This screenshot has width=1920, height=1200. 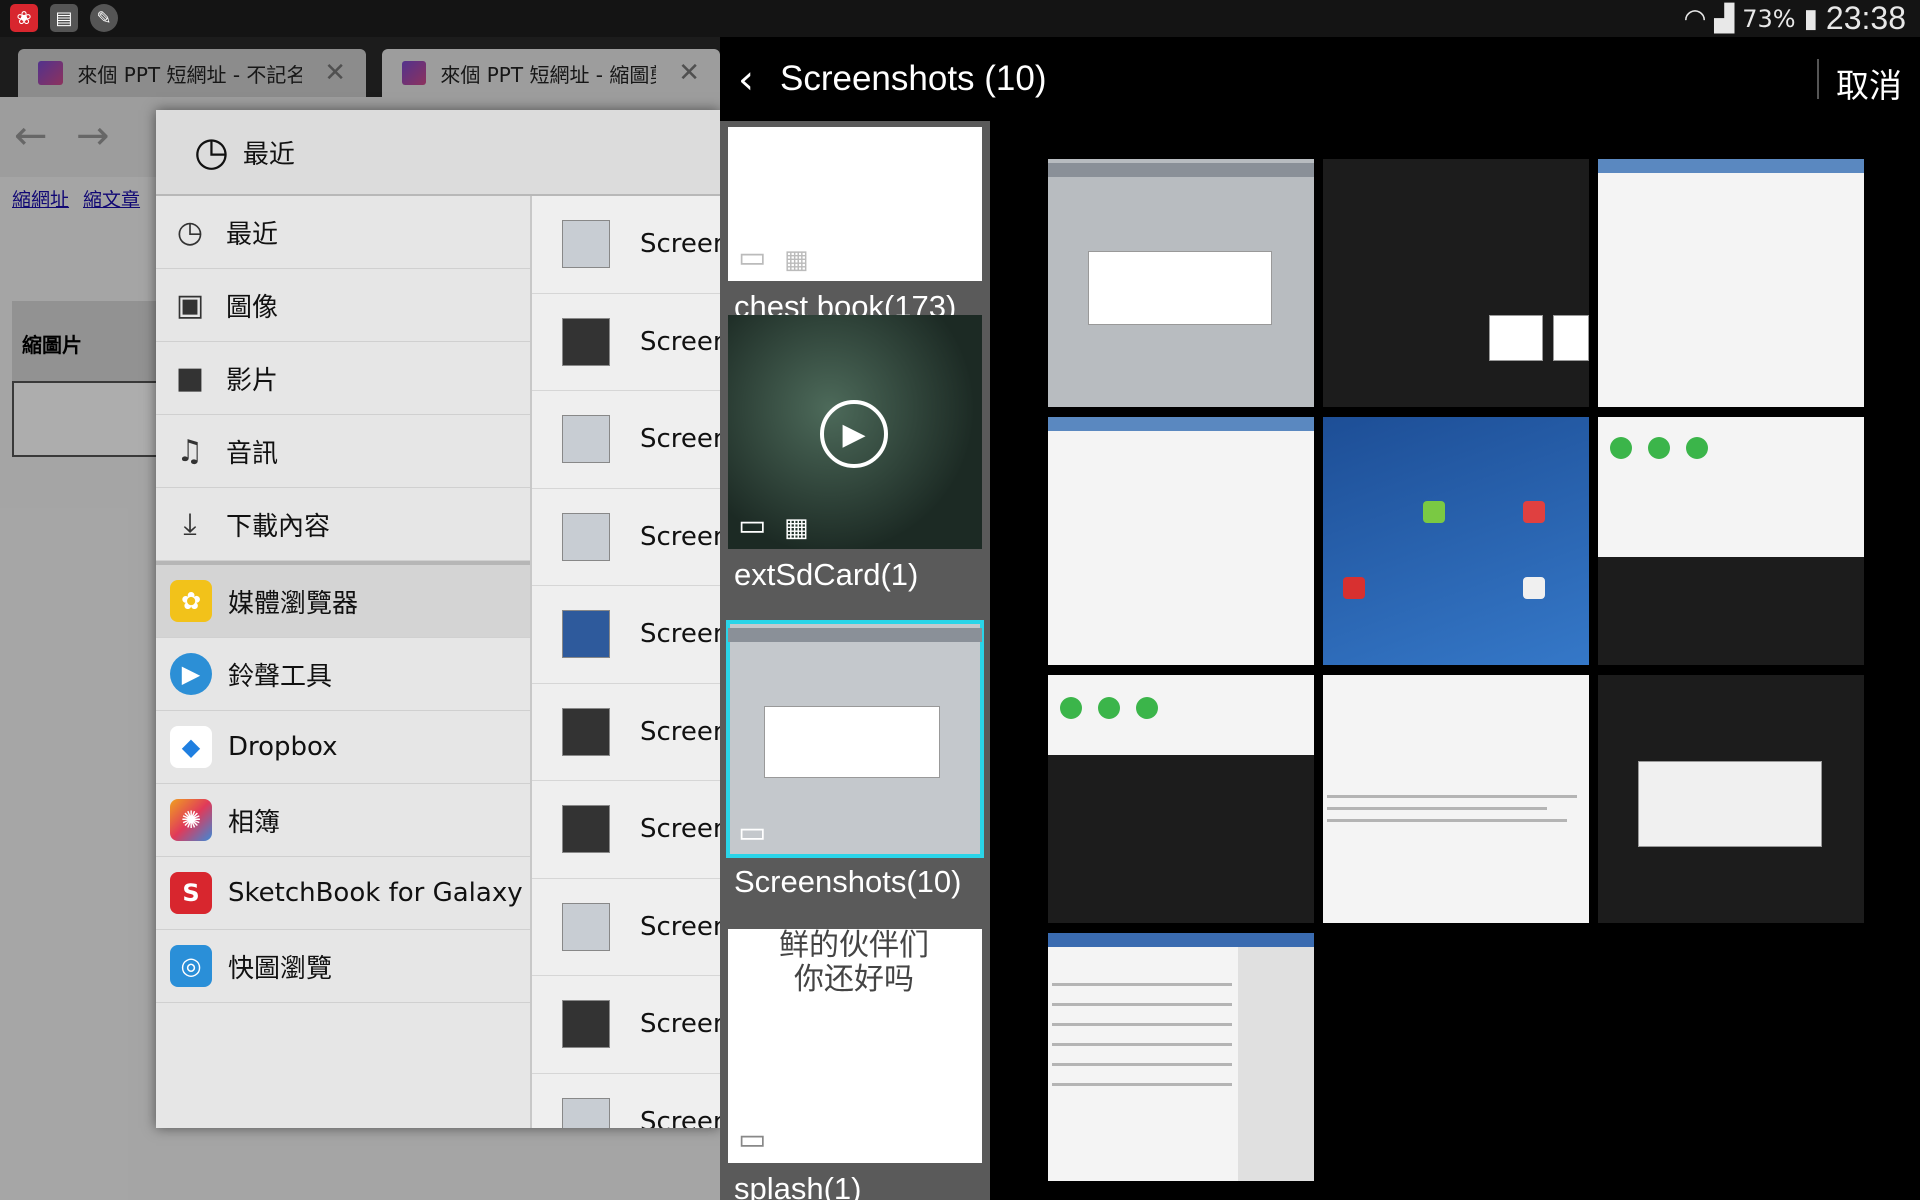 I want to click on nav-item-recent: ◷ 最近, so click(x=343, y=232).